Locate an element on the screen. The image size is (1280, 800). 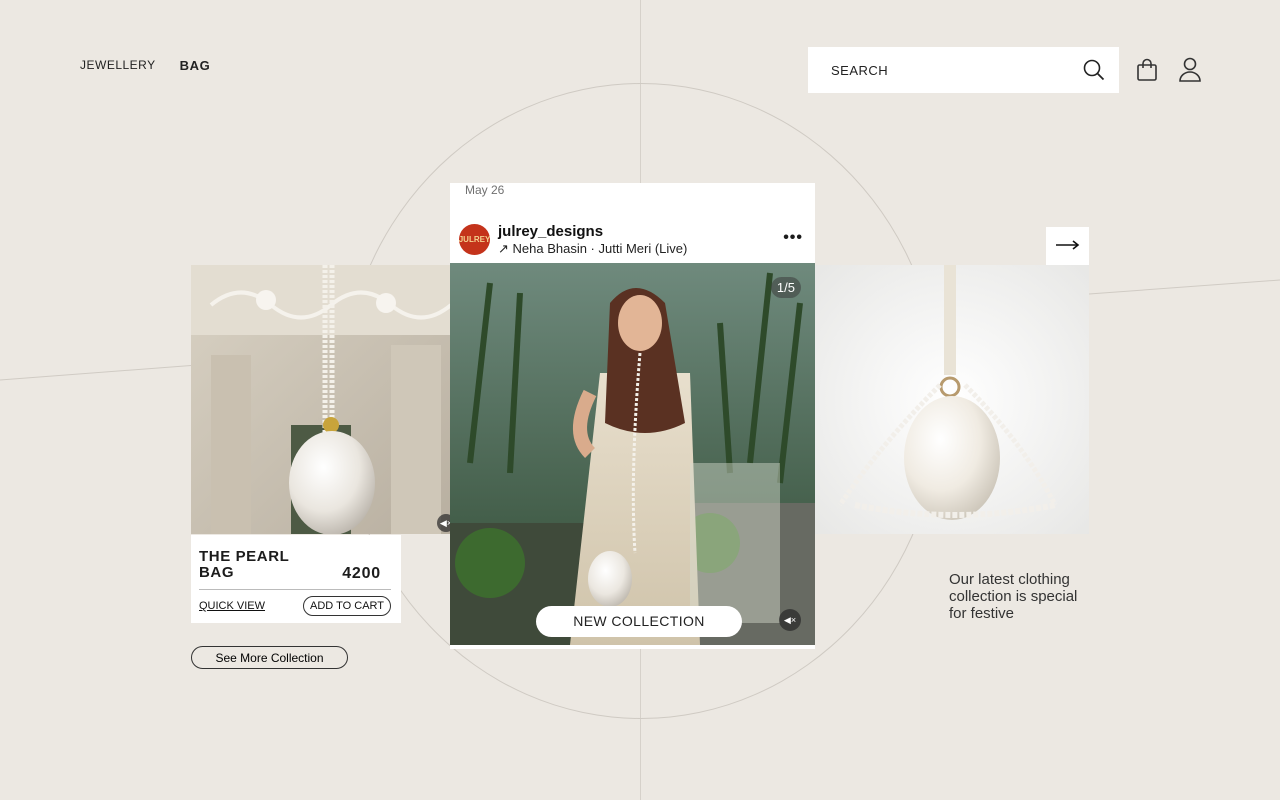
new-collection-button: NEW COLLECTION is located at coordinates (639, 621).